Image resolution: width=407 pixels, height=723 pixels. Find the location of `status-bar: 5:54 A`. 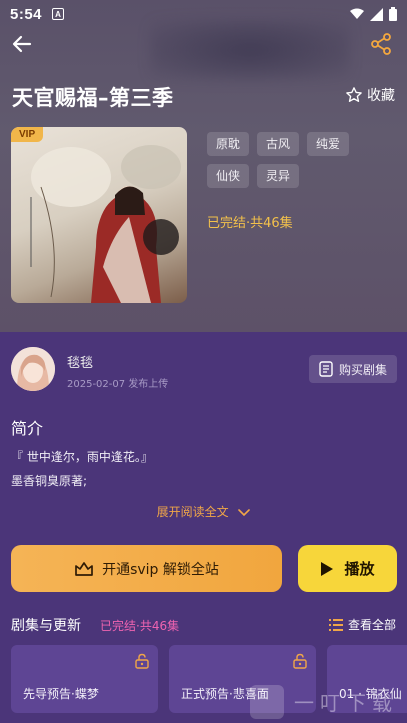

status-bar: 5:54 A is located at coordinates (203, 14).